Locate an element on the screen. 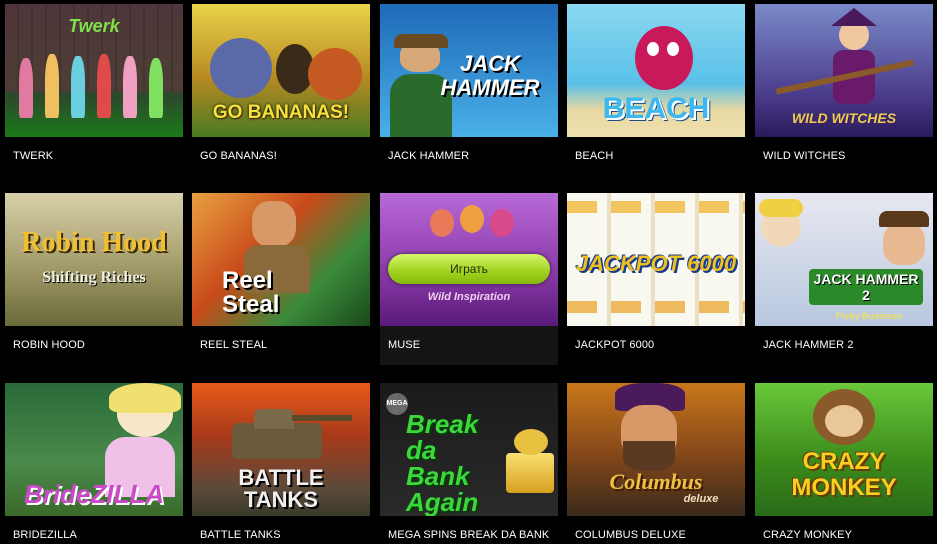 Image resolution: width=937 pixels, height=544 pixels. game-thumbnail-wild-witches: WILD WITCHES is located at coordinates (844, 70).